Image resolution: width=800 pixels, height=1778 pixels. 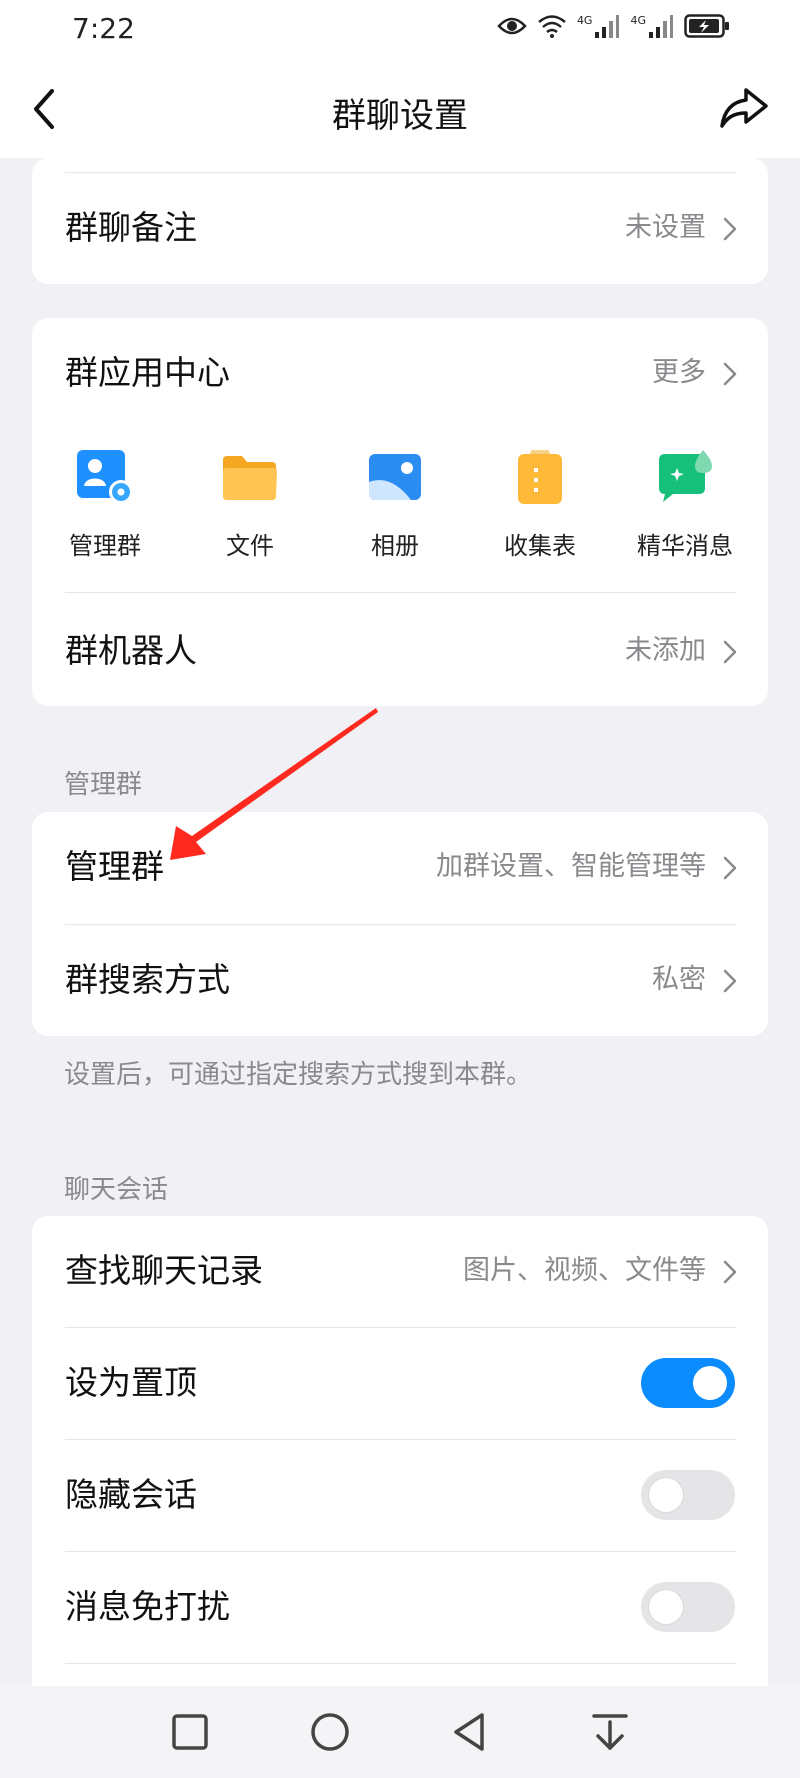 What do you see at coordinates (400, 651) in the screenshot?
I see `group-bot-row: 群机器人 未添加` at bounding box center [400, 651].